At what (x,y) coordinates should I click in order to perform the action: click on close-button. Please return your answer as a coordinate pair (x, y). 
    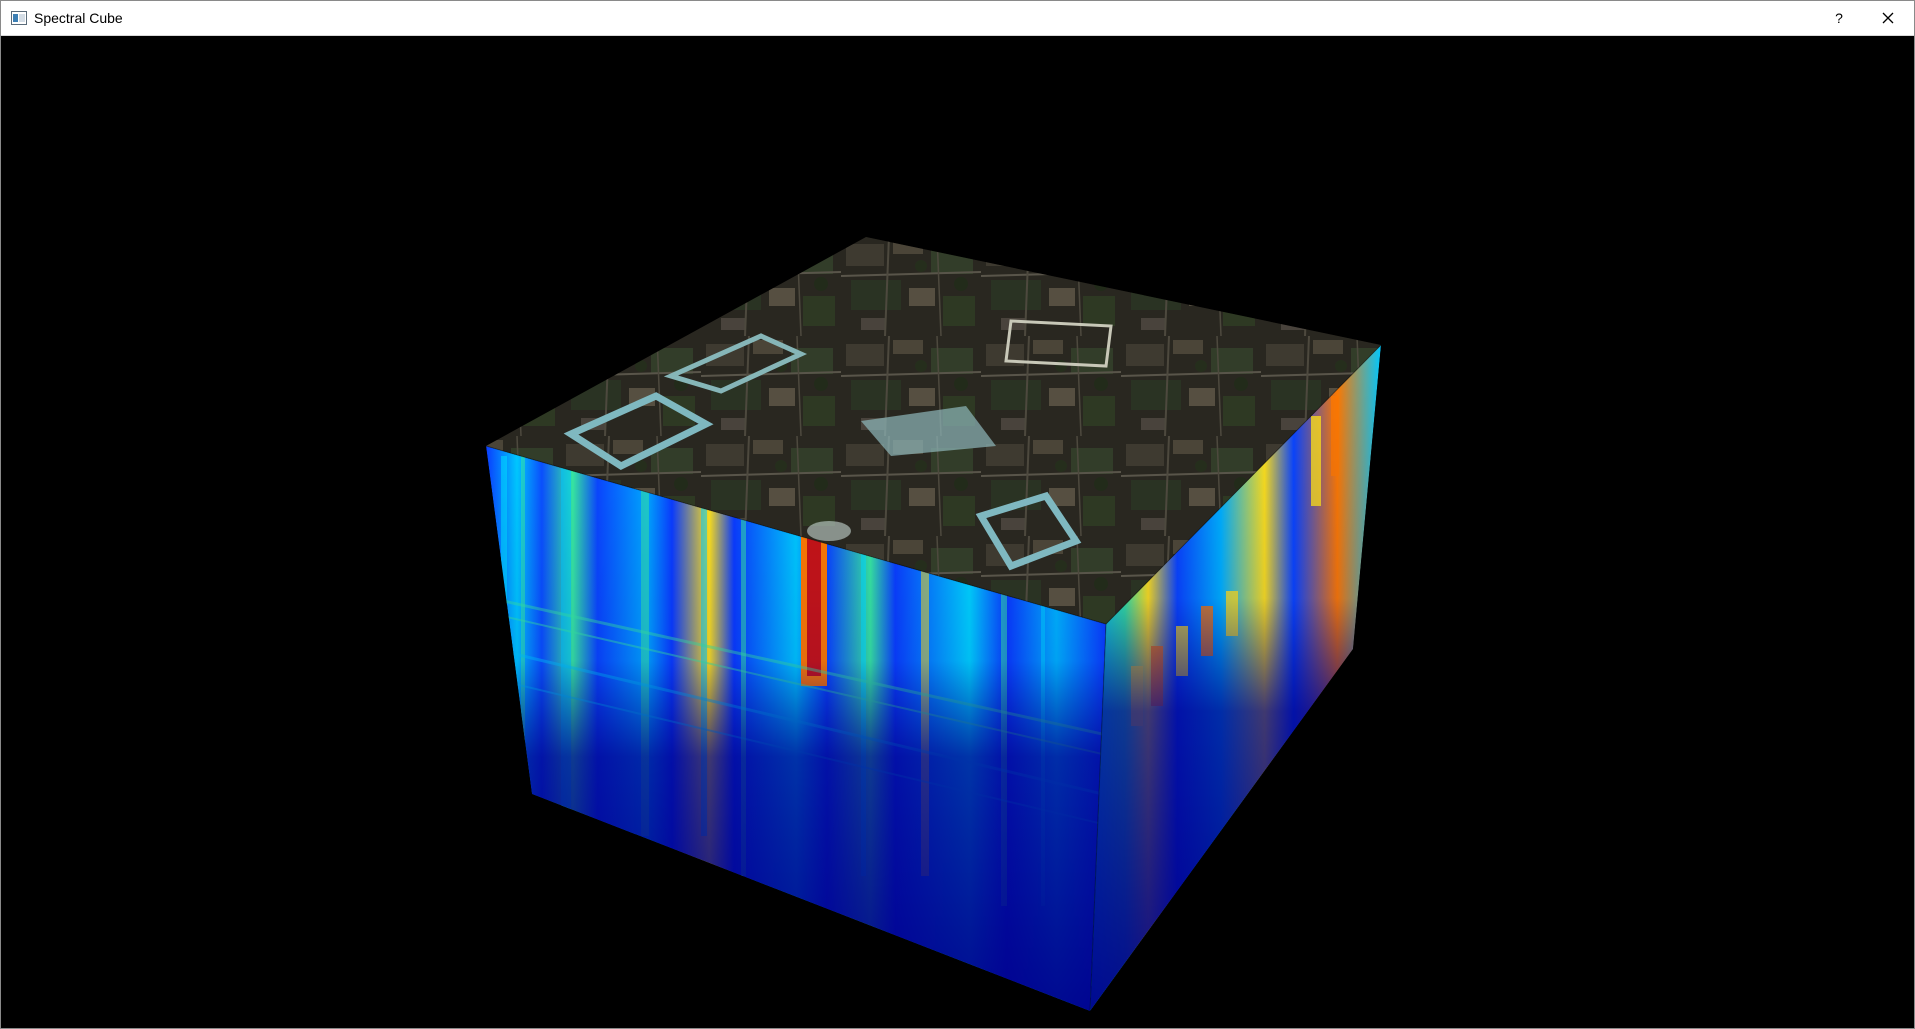
    Looking at the image, I should click on (1888, 18).